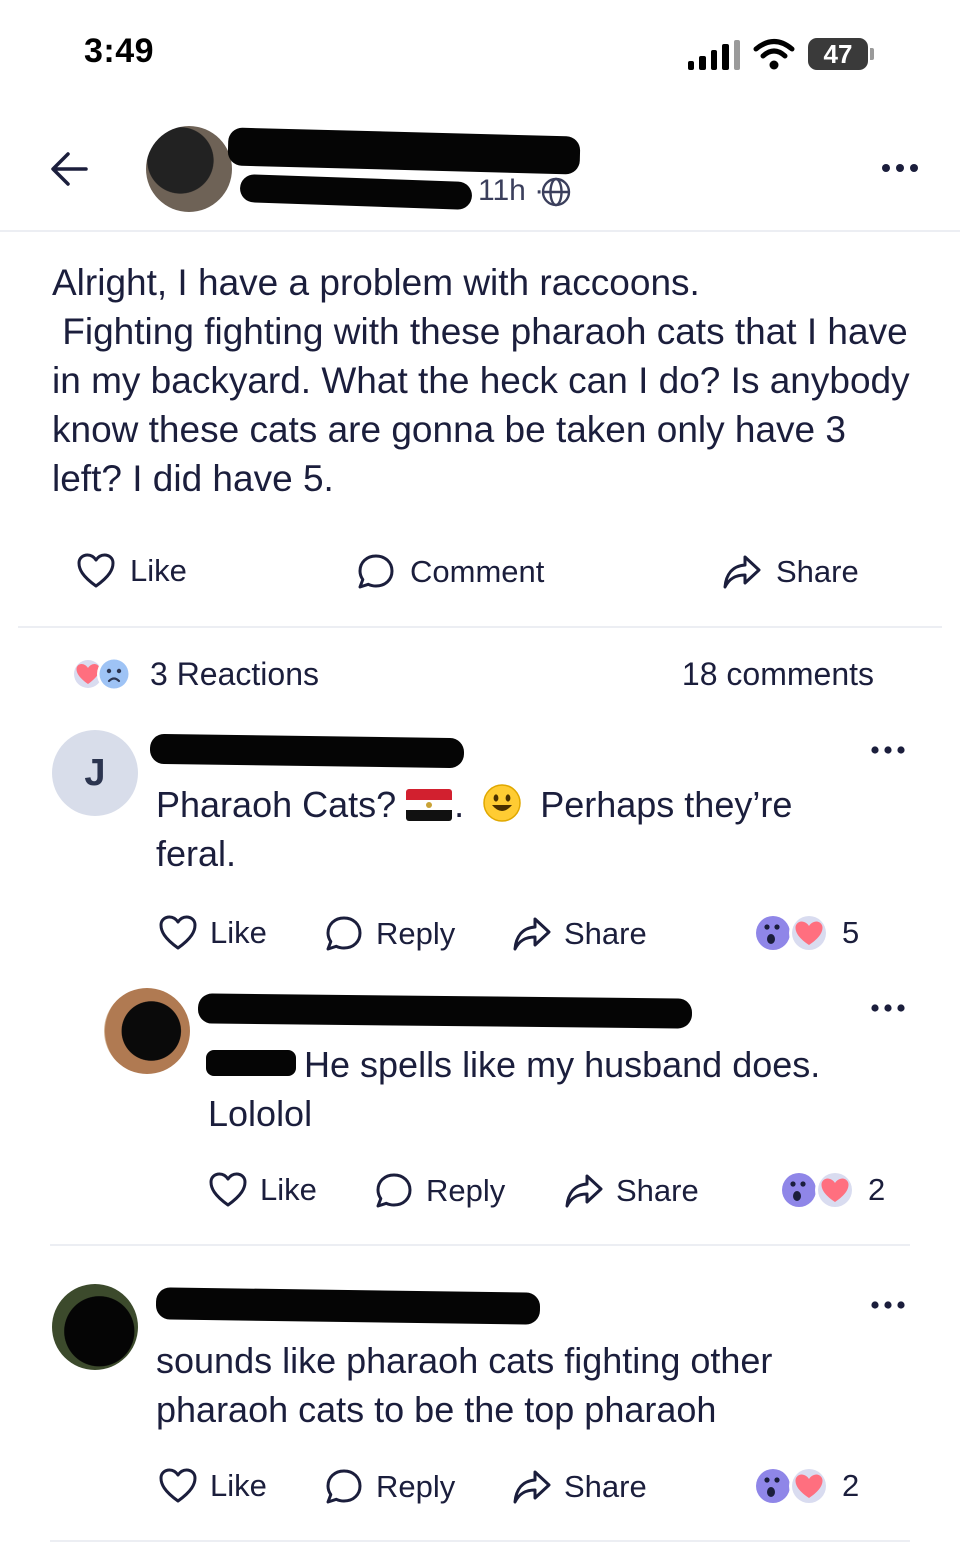 The height and width of the screenshot is (1554, 960). What do you see at coordinates (234, 673) in the screenshot?
I see `reactions-count-label: 3 Reactions` at bounding box center [234, 673].